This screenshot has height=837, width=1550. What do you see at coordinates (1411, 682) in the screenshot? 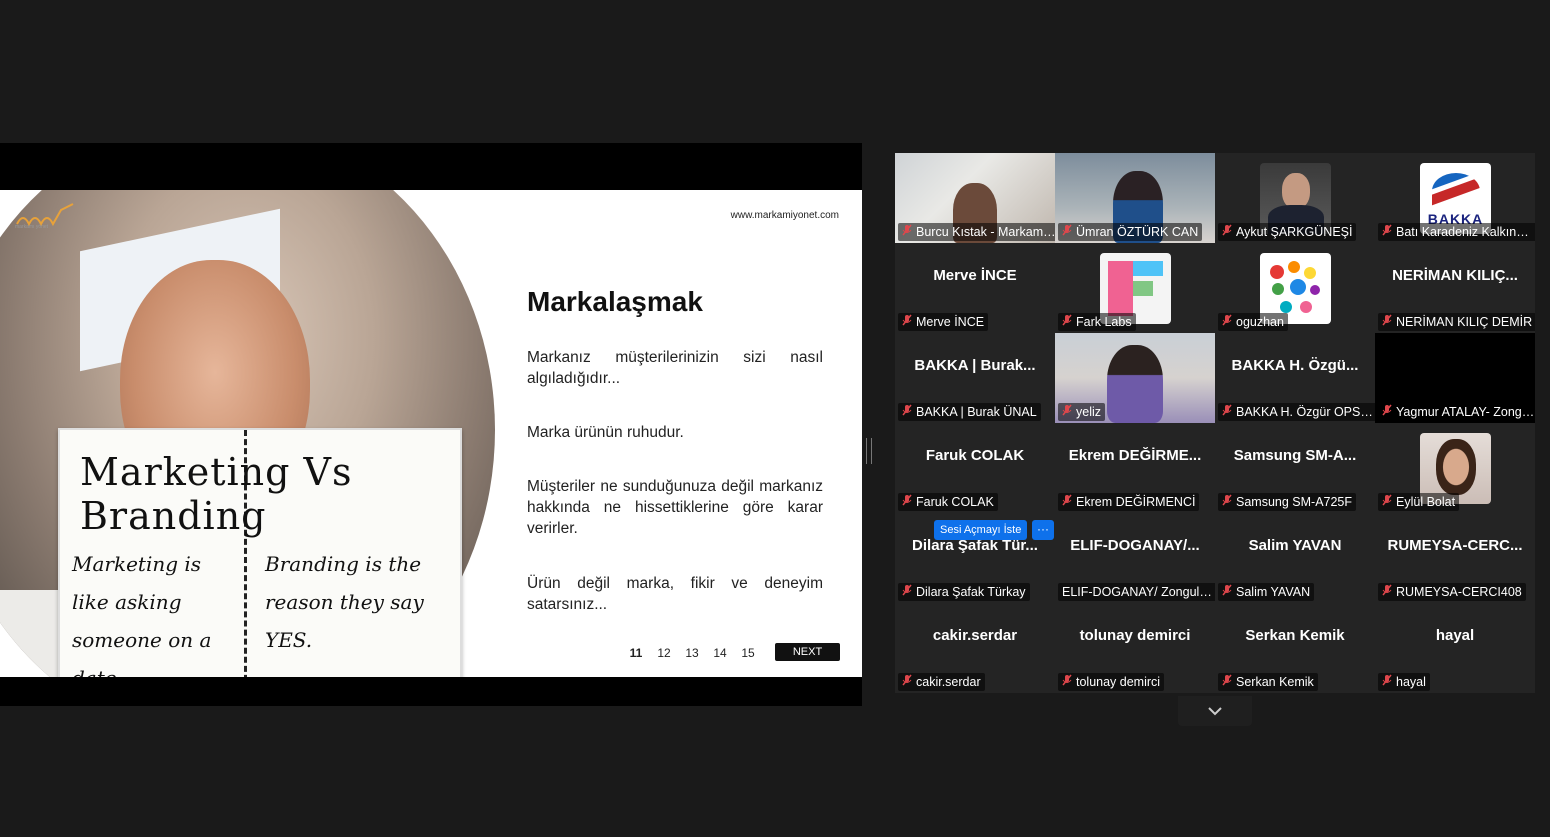
I see `participant-label-text: hayal` at bounding box center [1411, 682].